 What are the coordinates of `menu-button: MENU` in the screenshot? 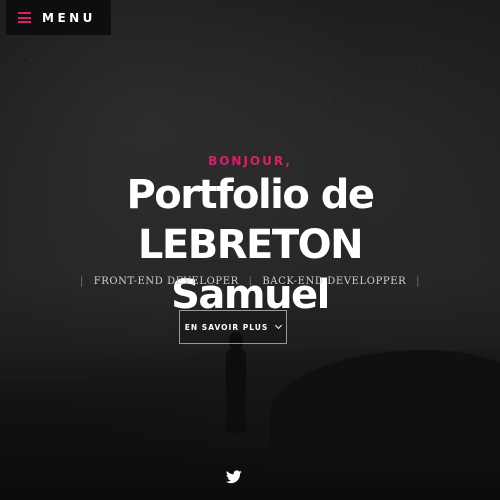 It's located at (58, 17).